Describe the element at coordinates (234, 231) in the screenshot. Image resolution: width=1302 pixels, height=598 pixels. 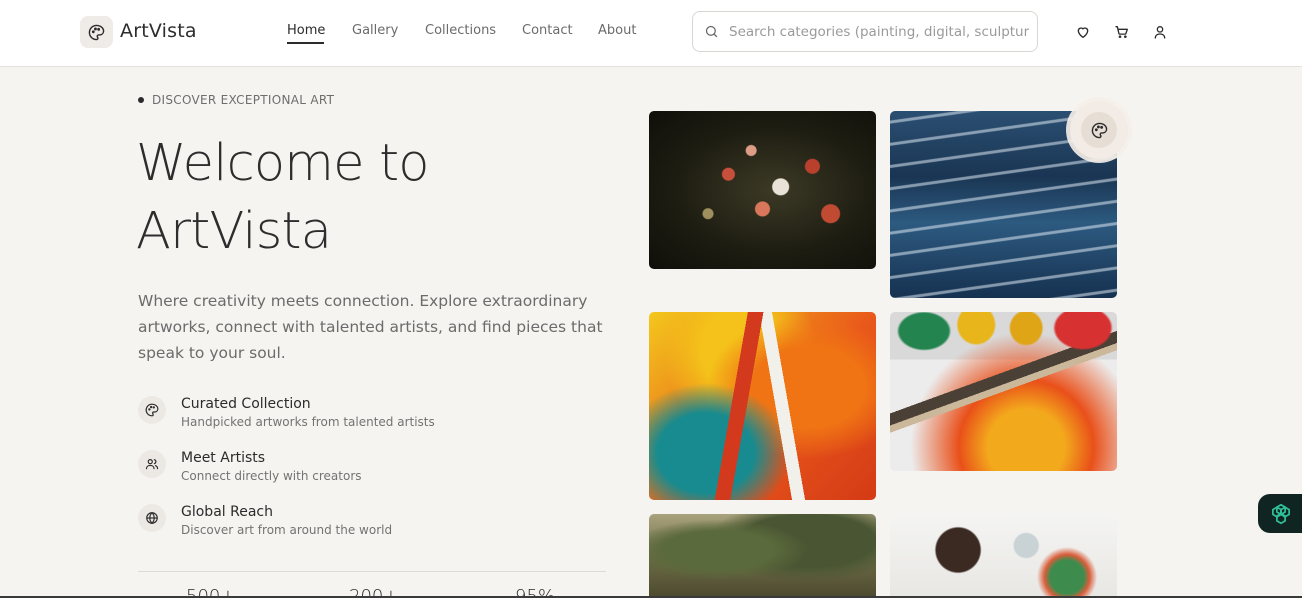
I see `hero-title-line2: ArtVista` at that location.